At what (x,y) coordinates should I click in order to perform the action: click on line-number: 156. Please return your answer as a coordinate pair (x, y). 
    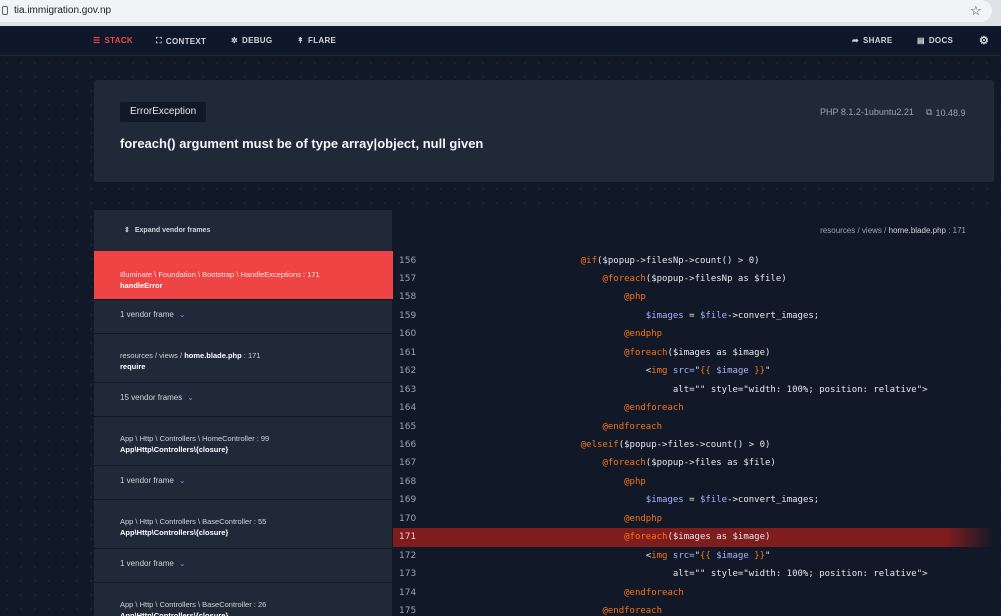
    Looking at the image, I should click on (407, 261).